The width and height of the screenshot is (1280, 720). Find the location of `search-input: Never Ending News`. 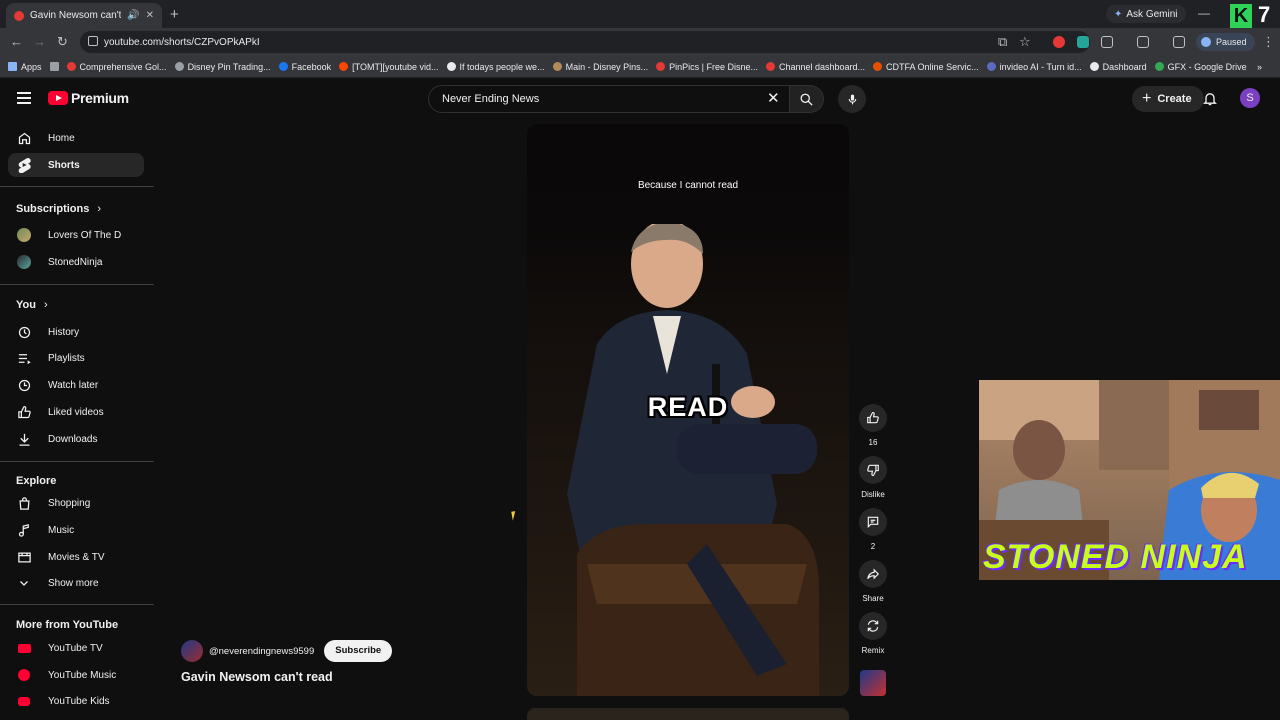

search-input: Never Ending News is located at coordinates (609, 99).